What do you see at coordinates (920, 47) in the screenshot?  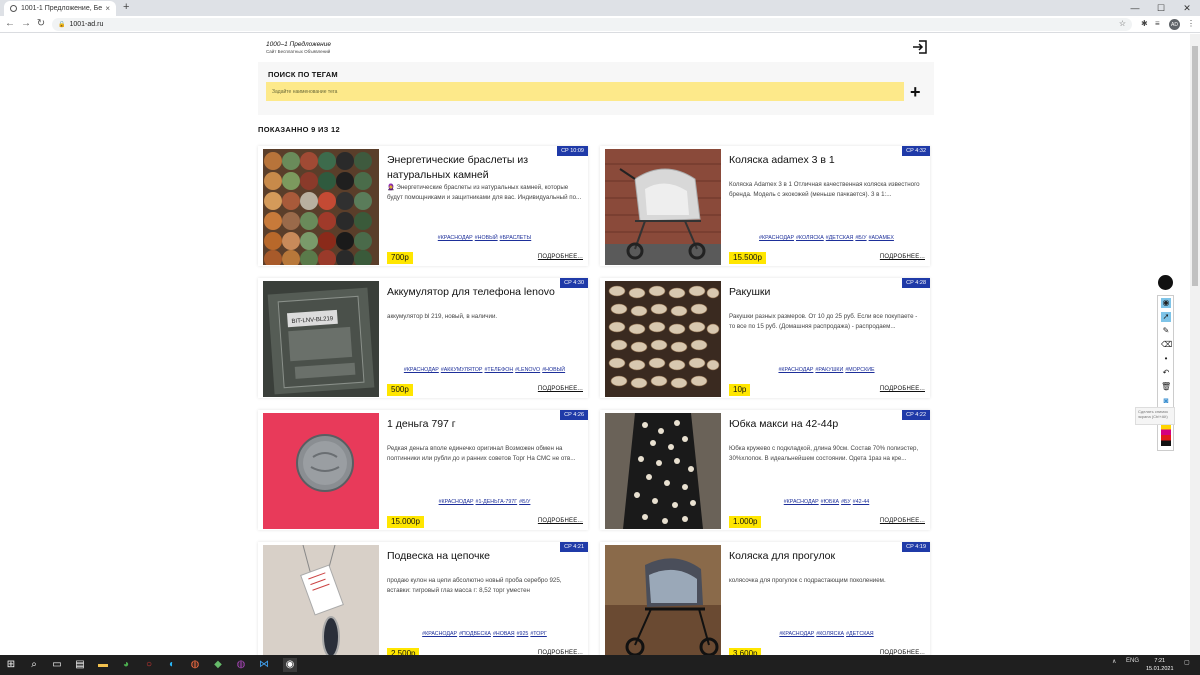 I see `login-icon` at bounding box center [920, 47].